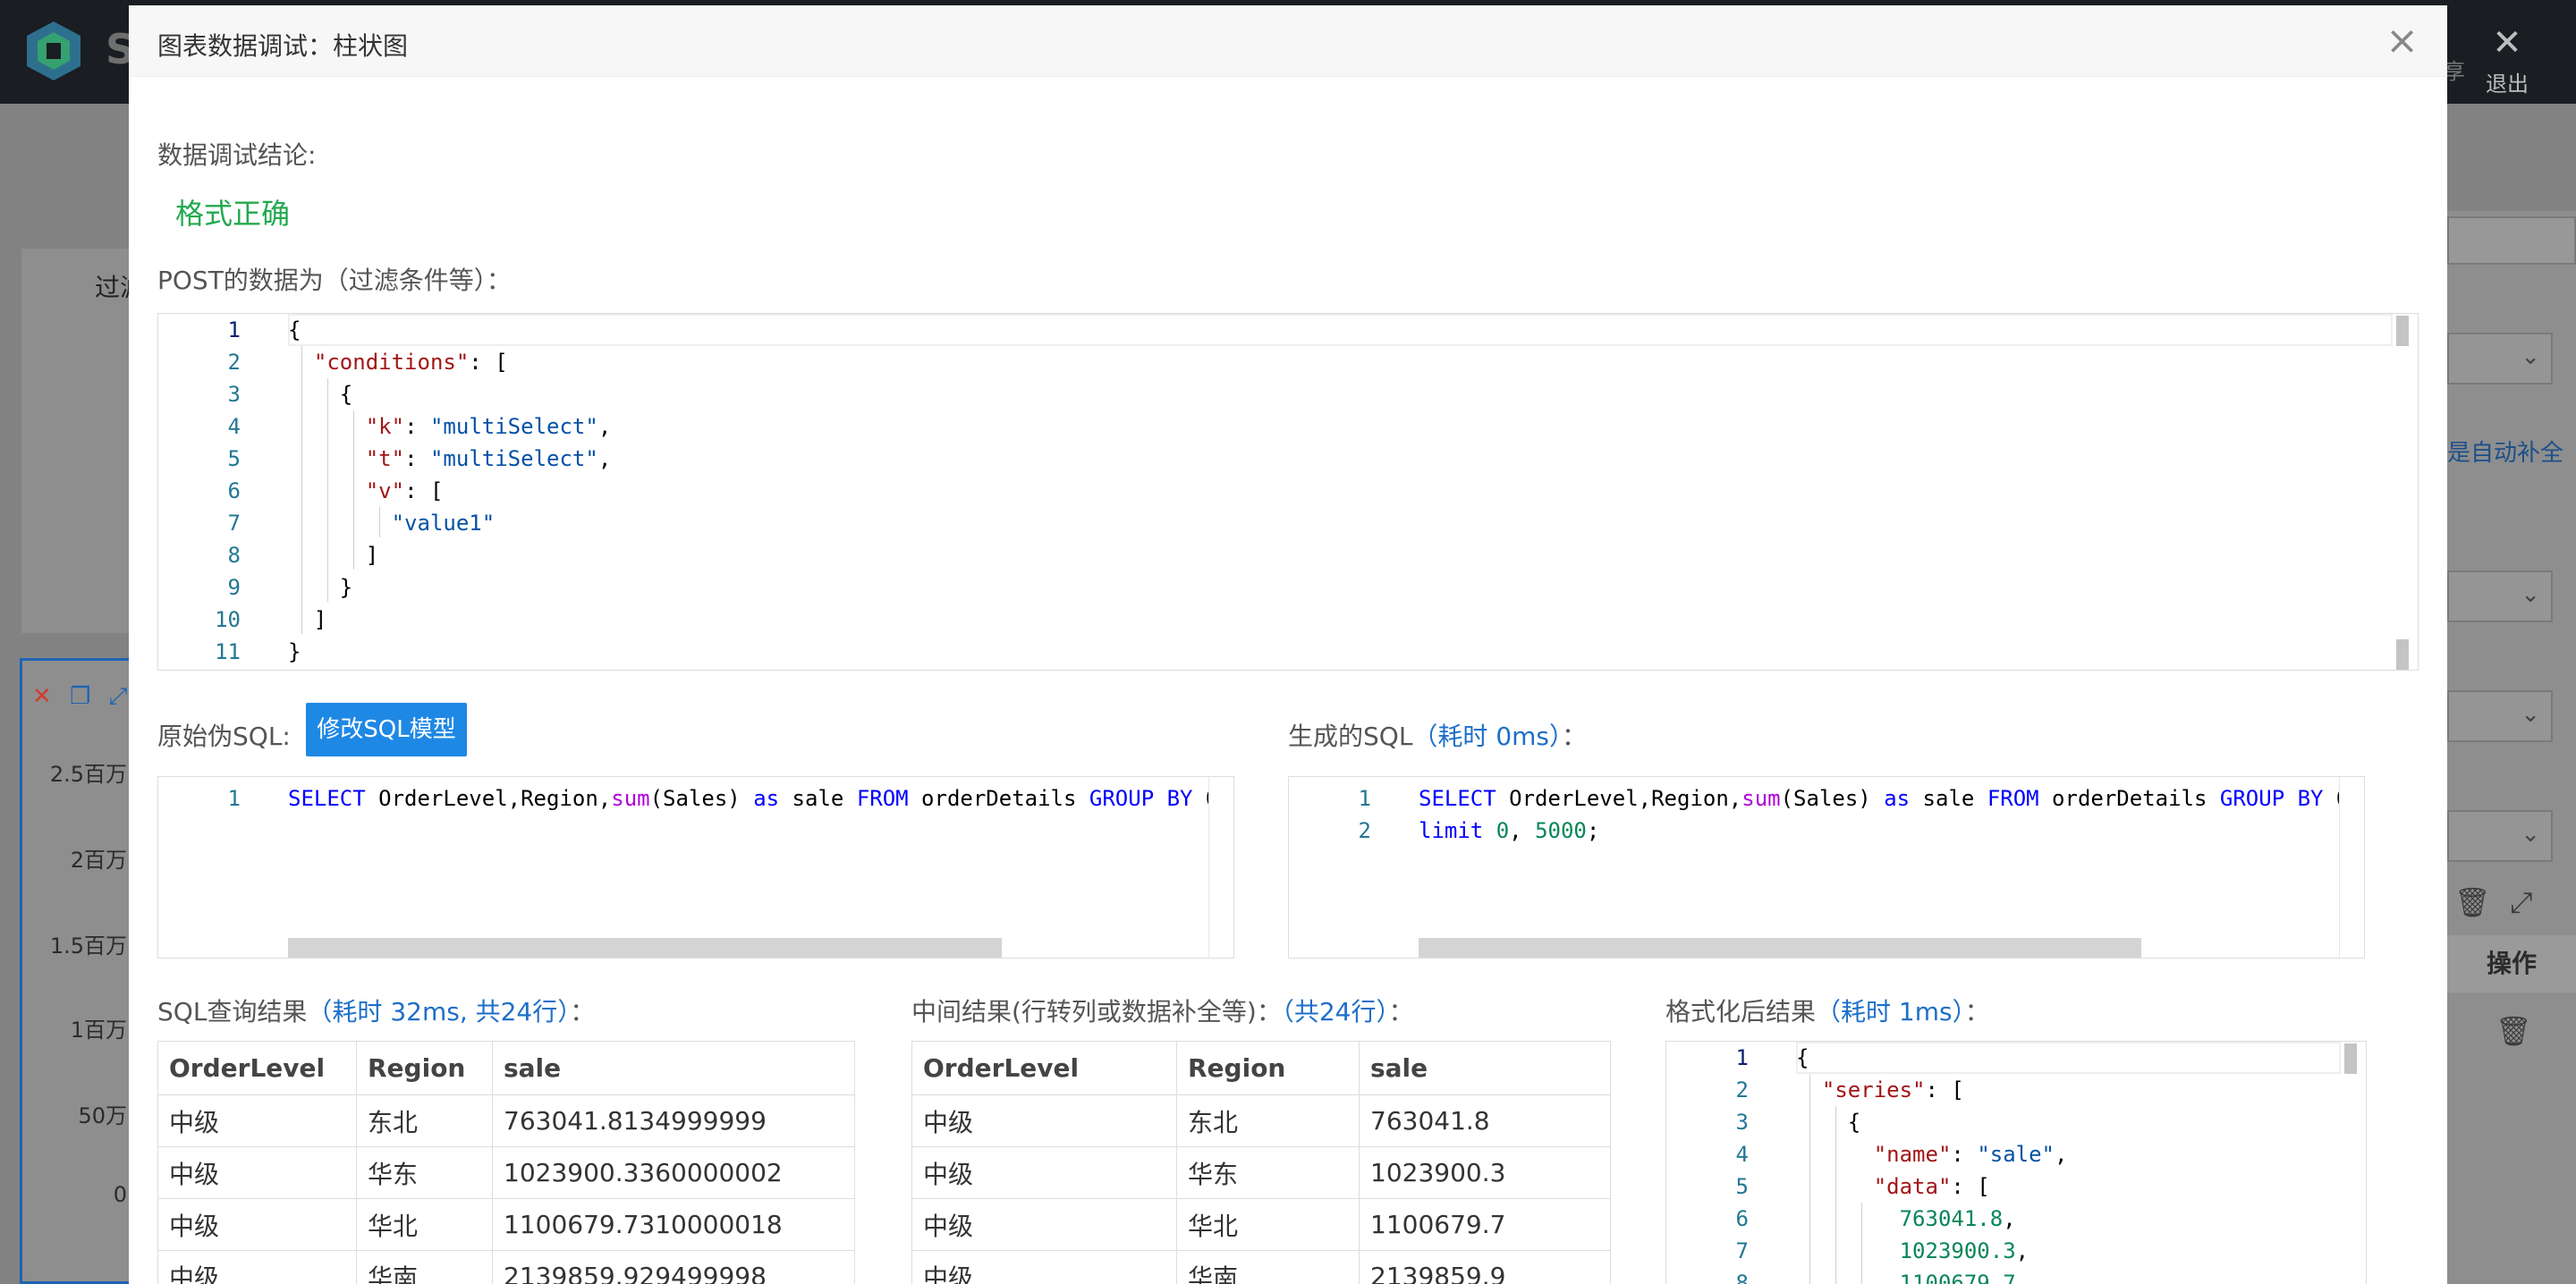 The height and width of the screenshot is (1284, 2576). Describe the element at coordinates (257, 1120) in the screenshot. I see `table-cell: 中级` at that location.